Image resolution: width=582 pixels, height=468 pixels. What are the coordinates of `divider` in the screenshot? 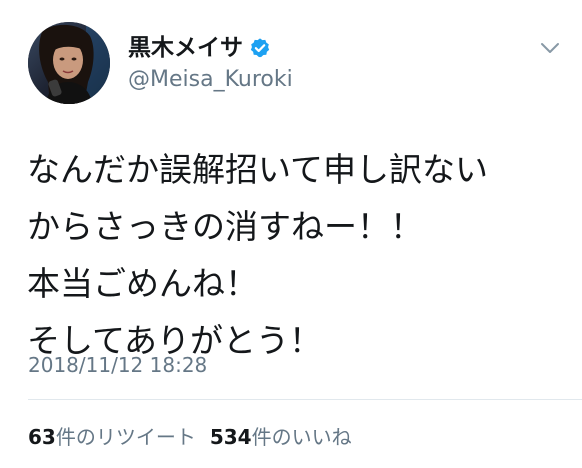 It's located at (305, 399).